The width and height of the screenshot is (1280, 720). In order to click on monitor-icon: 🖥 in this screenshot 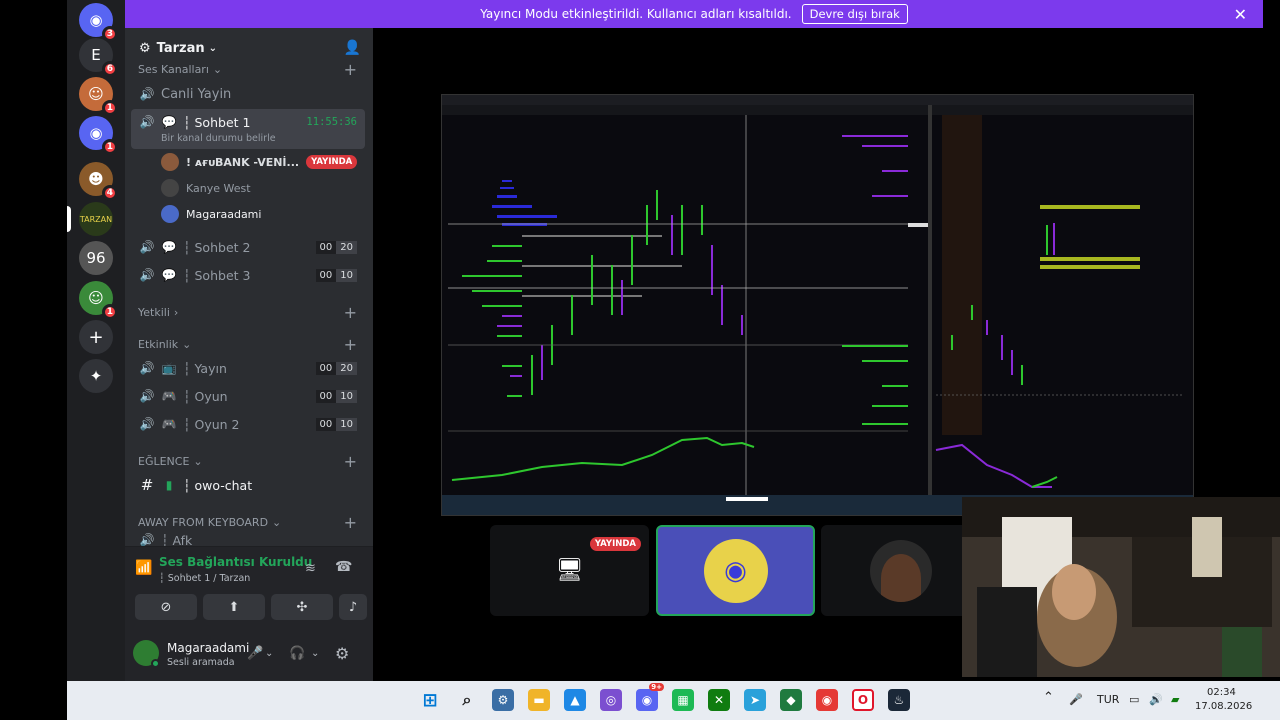, I will do `click(569, 570)`.